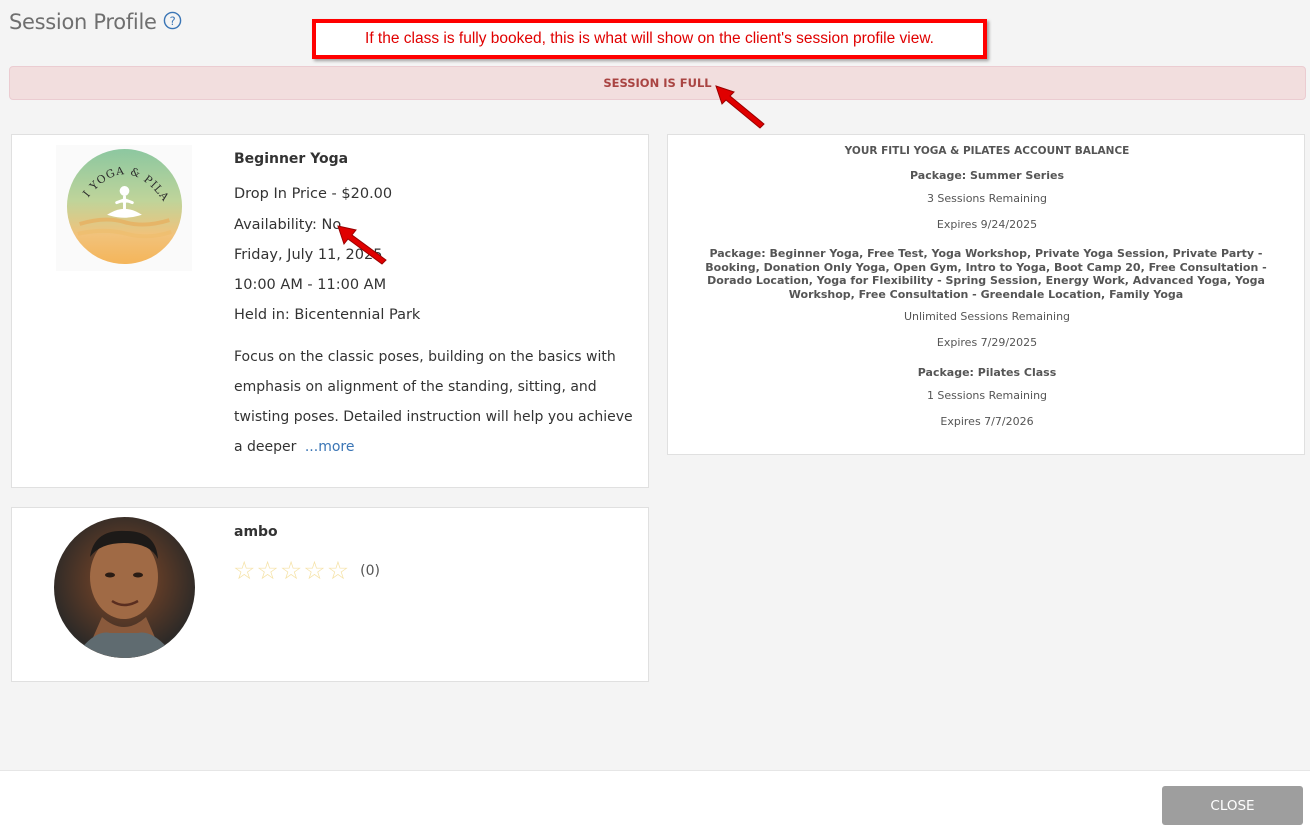 Image resolution: width=1310 pixels, height=837 pixels. I want to click on package-expires: Expires 9/24/2025, so click(987, 224).